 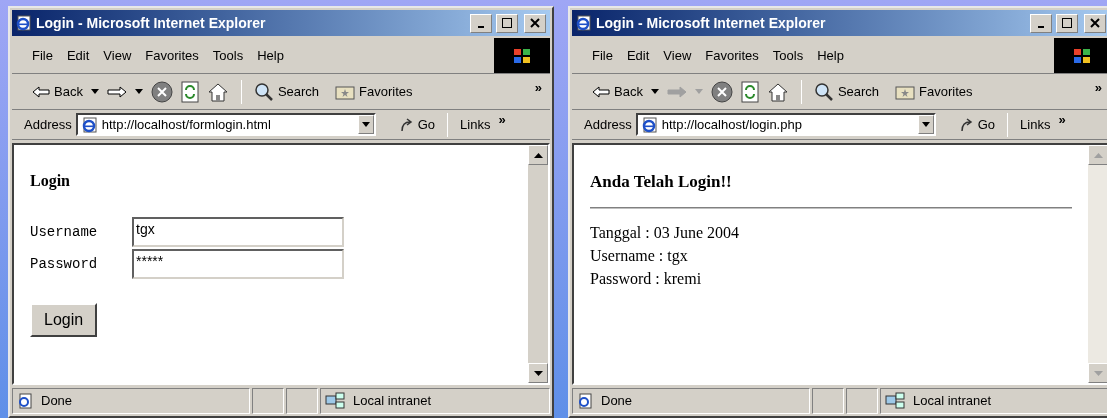 What do you see at coordinates (785, 124) in the screenshot?
I see `address-field: http://localhost/login.php` at bounding box center [785, 124].